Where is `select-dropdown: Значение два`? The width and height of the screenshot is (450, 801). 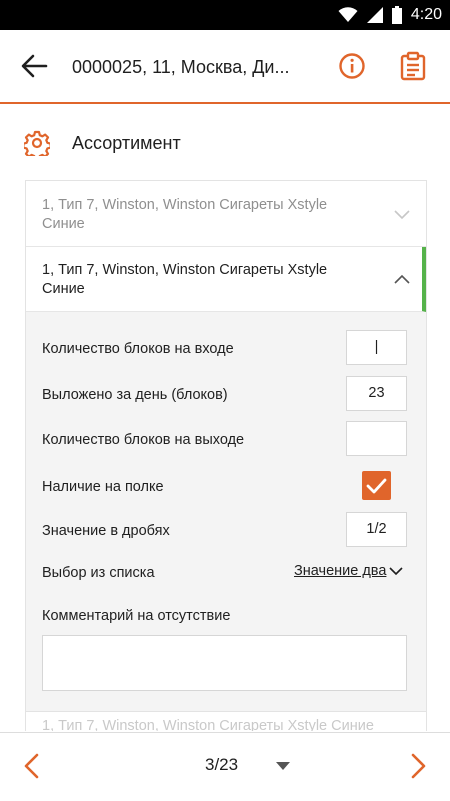
select-dropdown: Значение два is located at coordinates (348, 571).